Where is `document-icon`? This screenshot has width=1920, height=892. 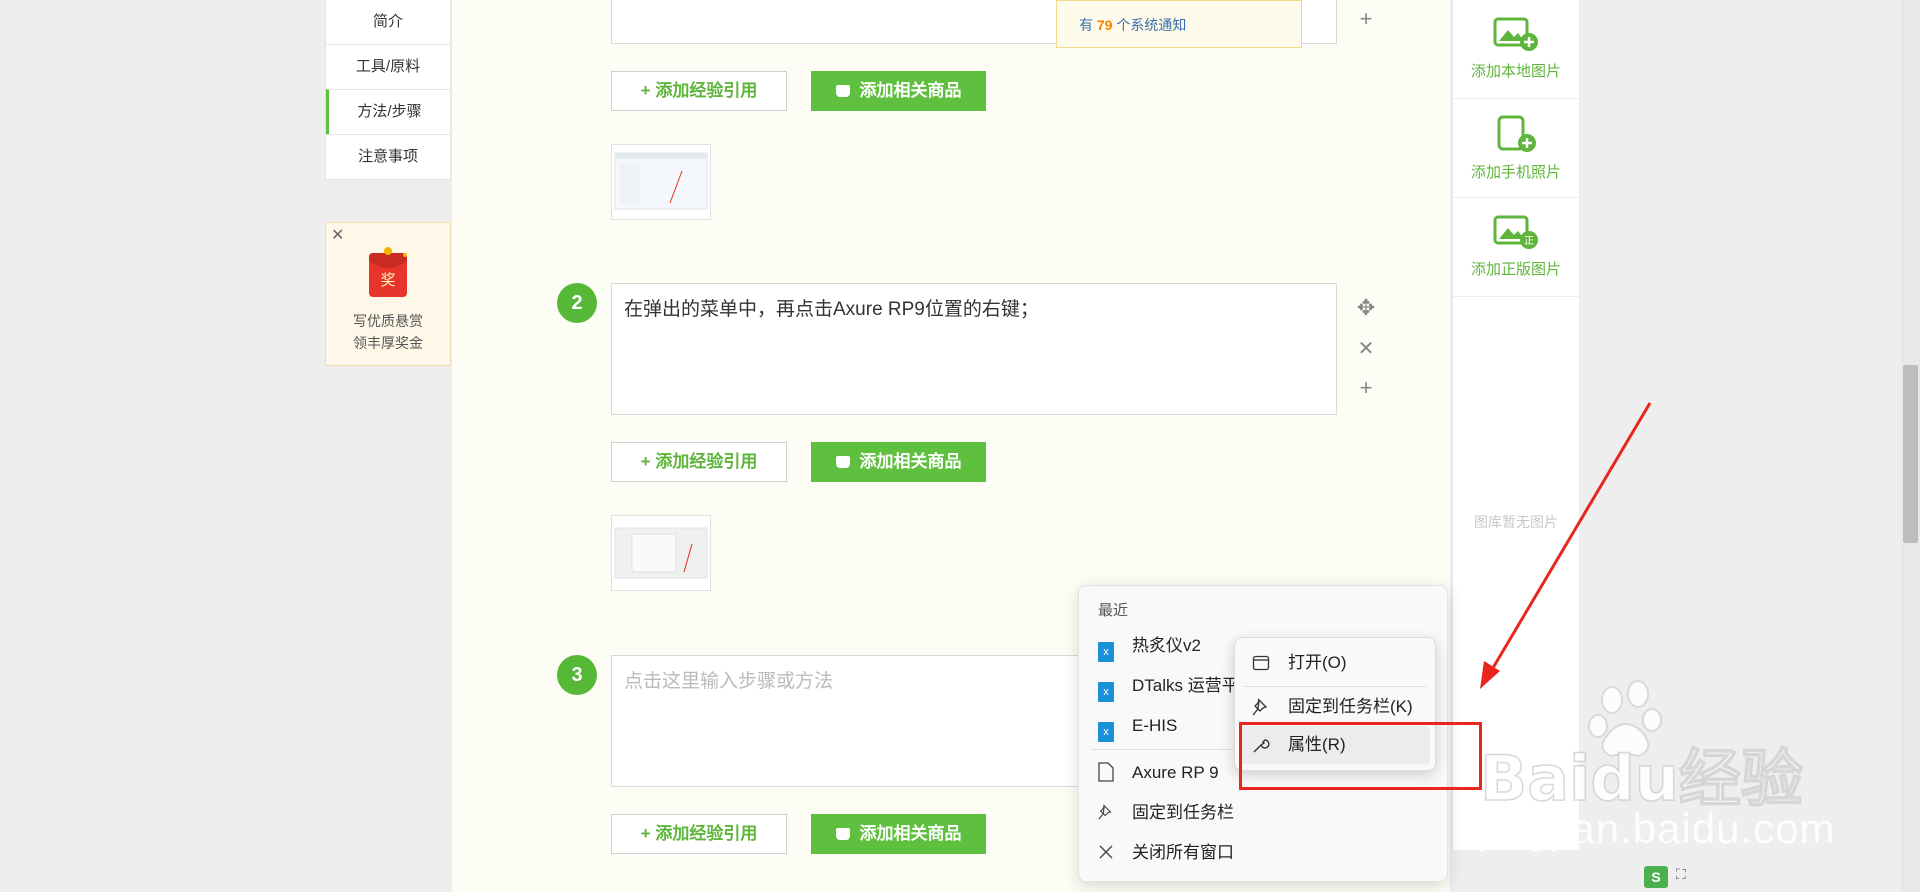
document-icon is located at coordinates (1106, 772).